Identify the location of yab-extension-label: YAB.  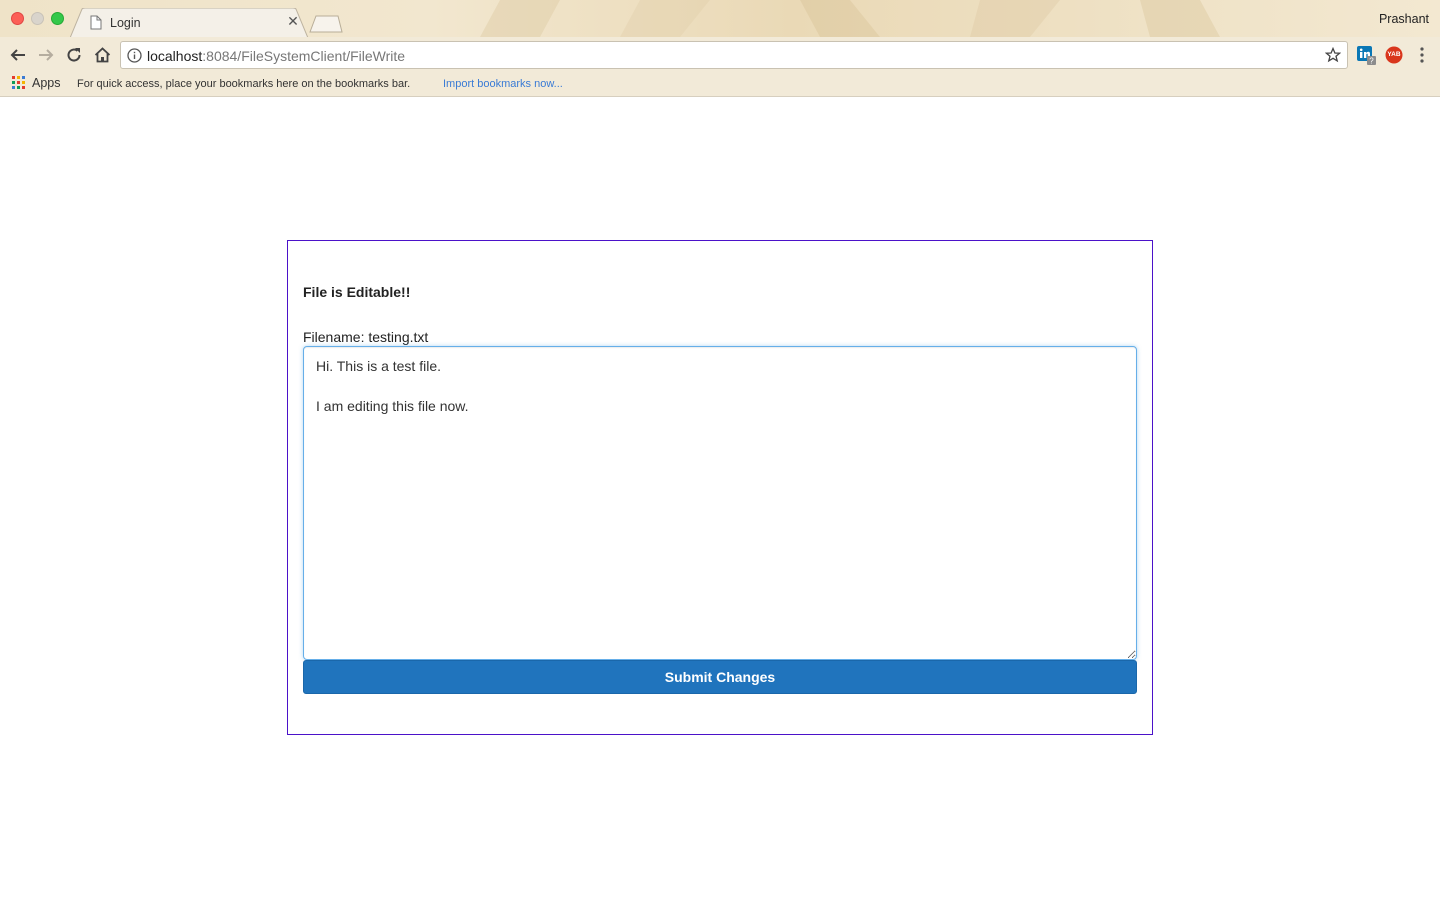
(1394, 54).